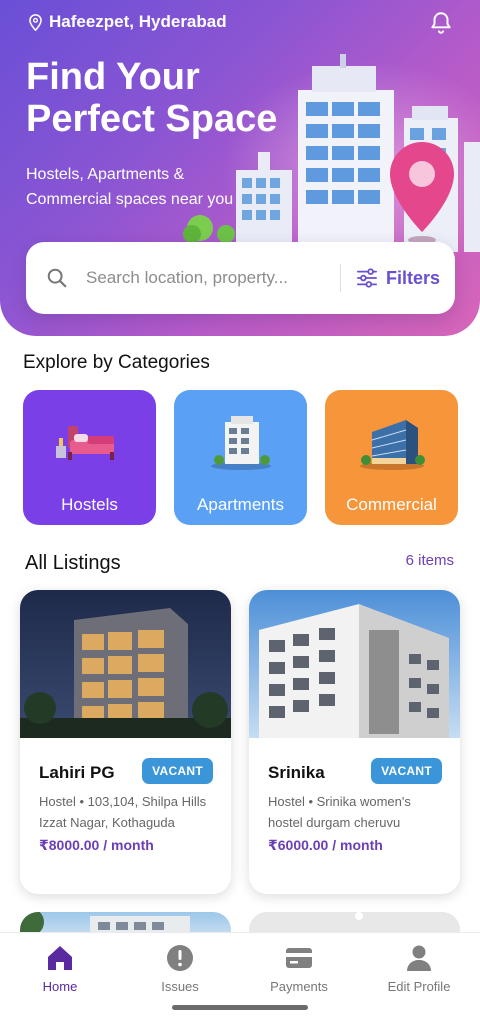 This screenshot has width=480, height=1024. I want to click on search-icon, so click(57, 278).